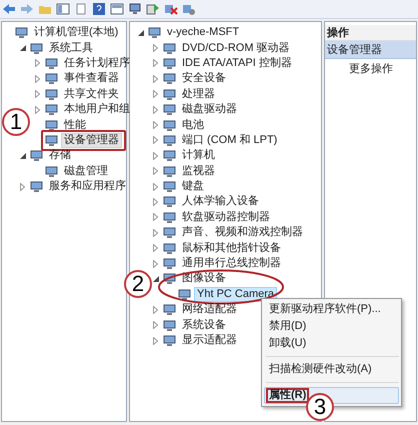 The image size is (418, 425). I want to click on tree-item: 本地用户和组, so click(97, 110).